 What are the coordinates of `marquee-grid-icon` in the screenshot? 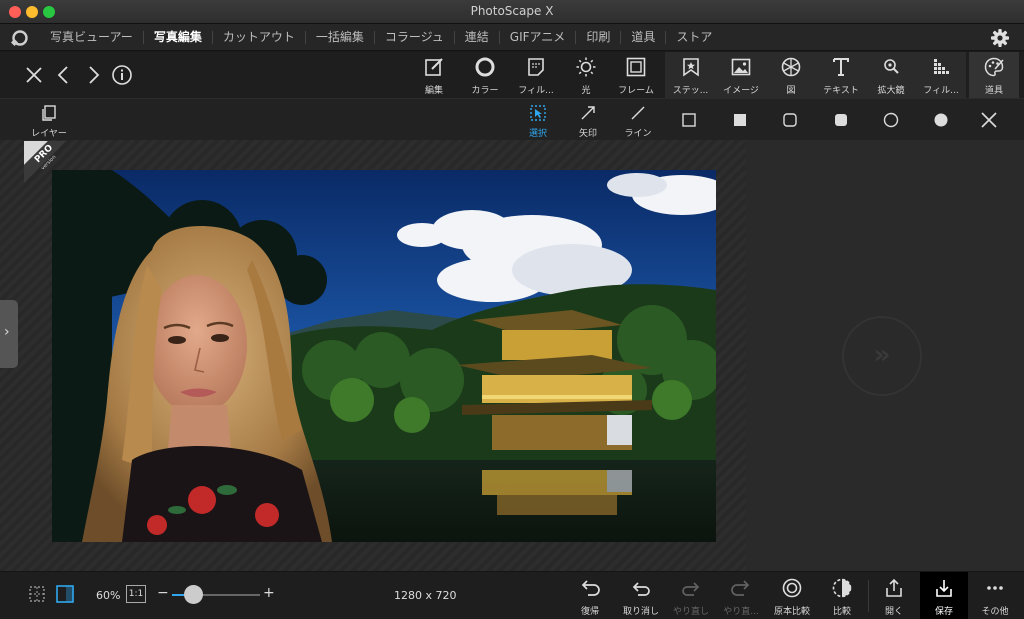 It's located at (37, 594).